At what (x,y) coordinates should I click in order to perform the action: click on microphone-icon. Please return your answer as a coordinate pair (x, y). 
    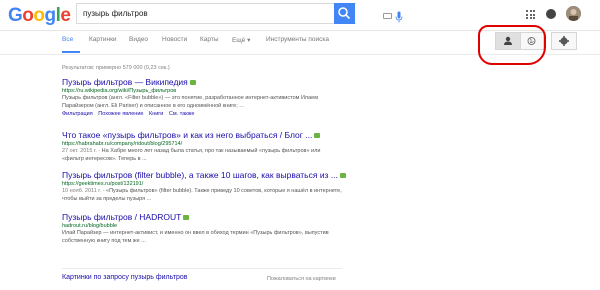
    Looking at the image, I should click on (399, 17).